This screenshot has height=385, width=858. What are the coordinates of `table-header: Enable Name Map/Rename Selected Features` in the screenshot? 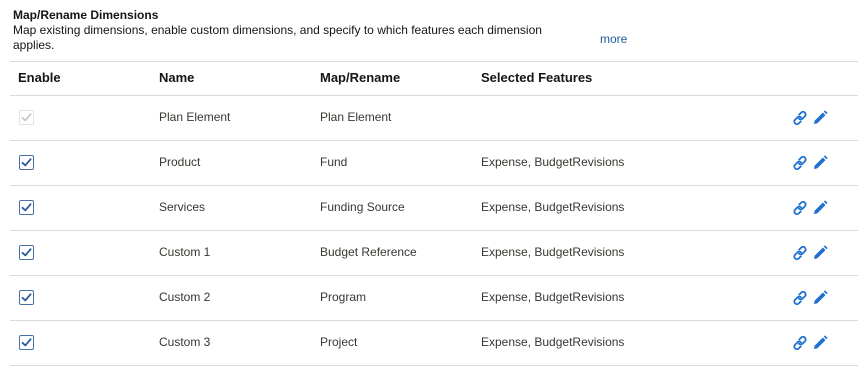 It's located at (434, 79).